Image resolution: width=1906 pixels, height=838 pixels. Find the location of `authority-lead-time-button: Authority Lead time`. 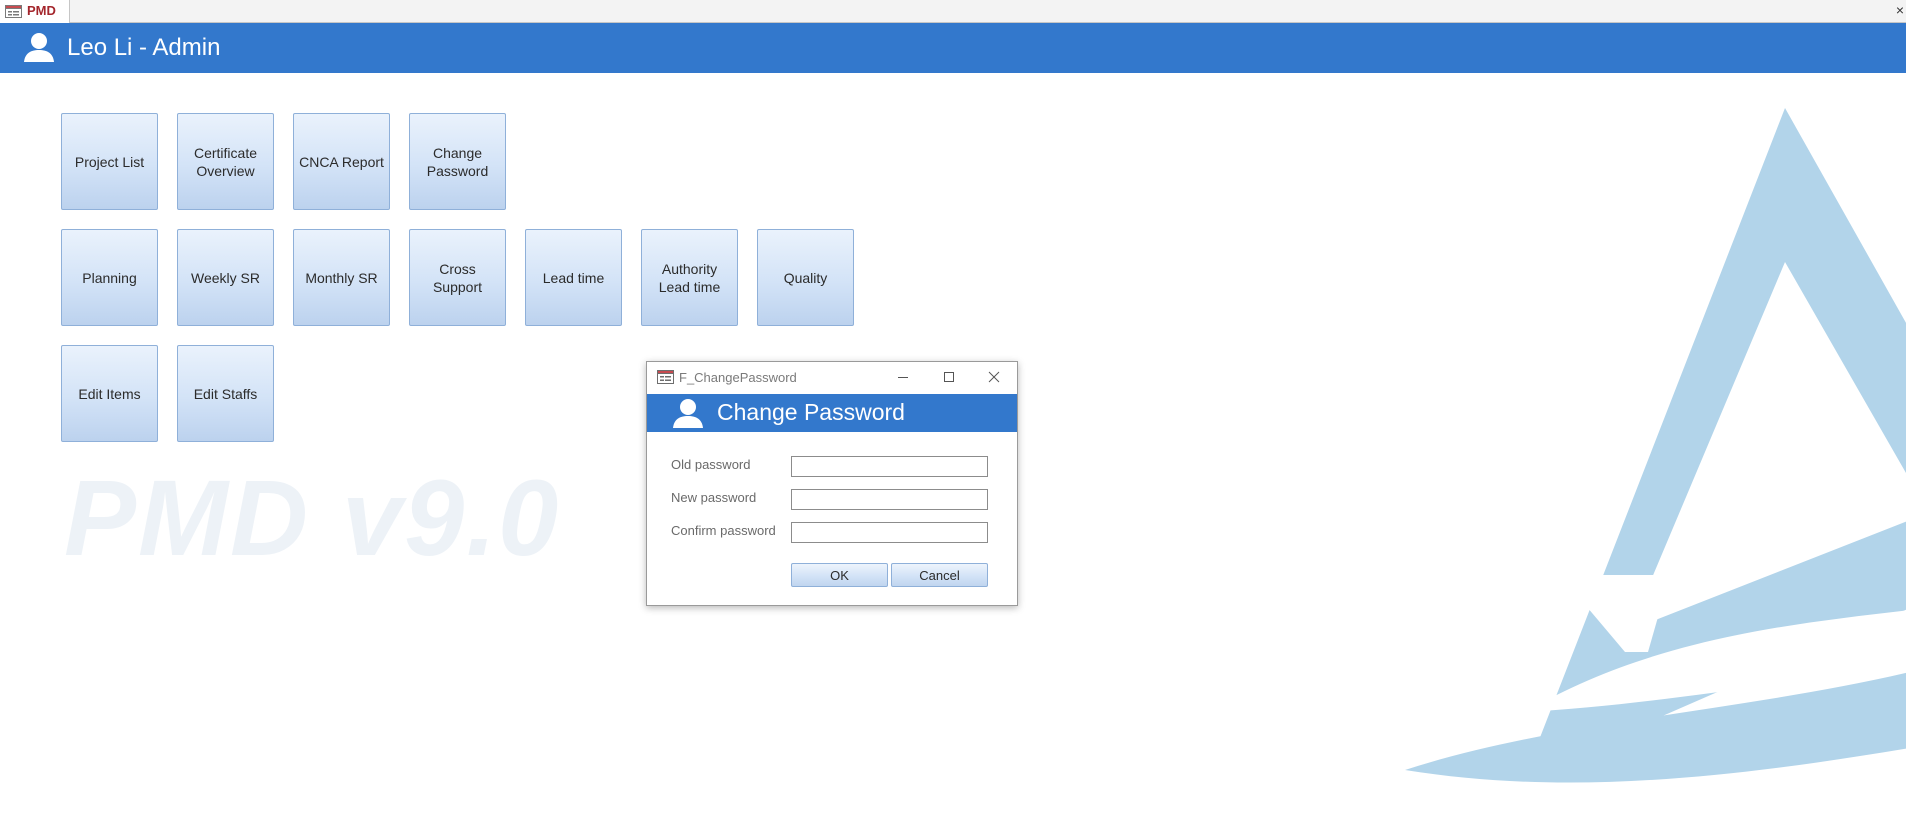

authority-lead-time-button: Authority Lead time is located at coordinates (689, 277).